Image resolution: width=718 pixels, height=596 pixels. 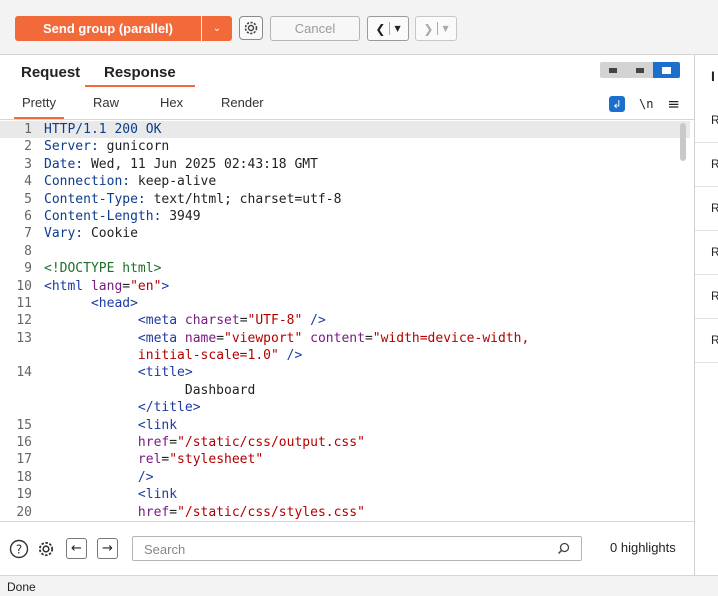 What do you see at coordinates (345, 425) in the screenshot?
I see `code-line: 15 <link` at bounding box center [345, 425].